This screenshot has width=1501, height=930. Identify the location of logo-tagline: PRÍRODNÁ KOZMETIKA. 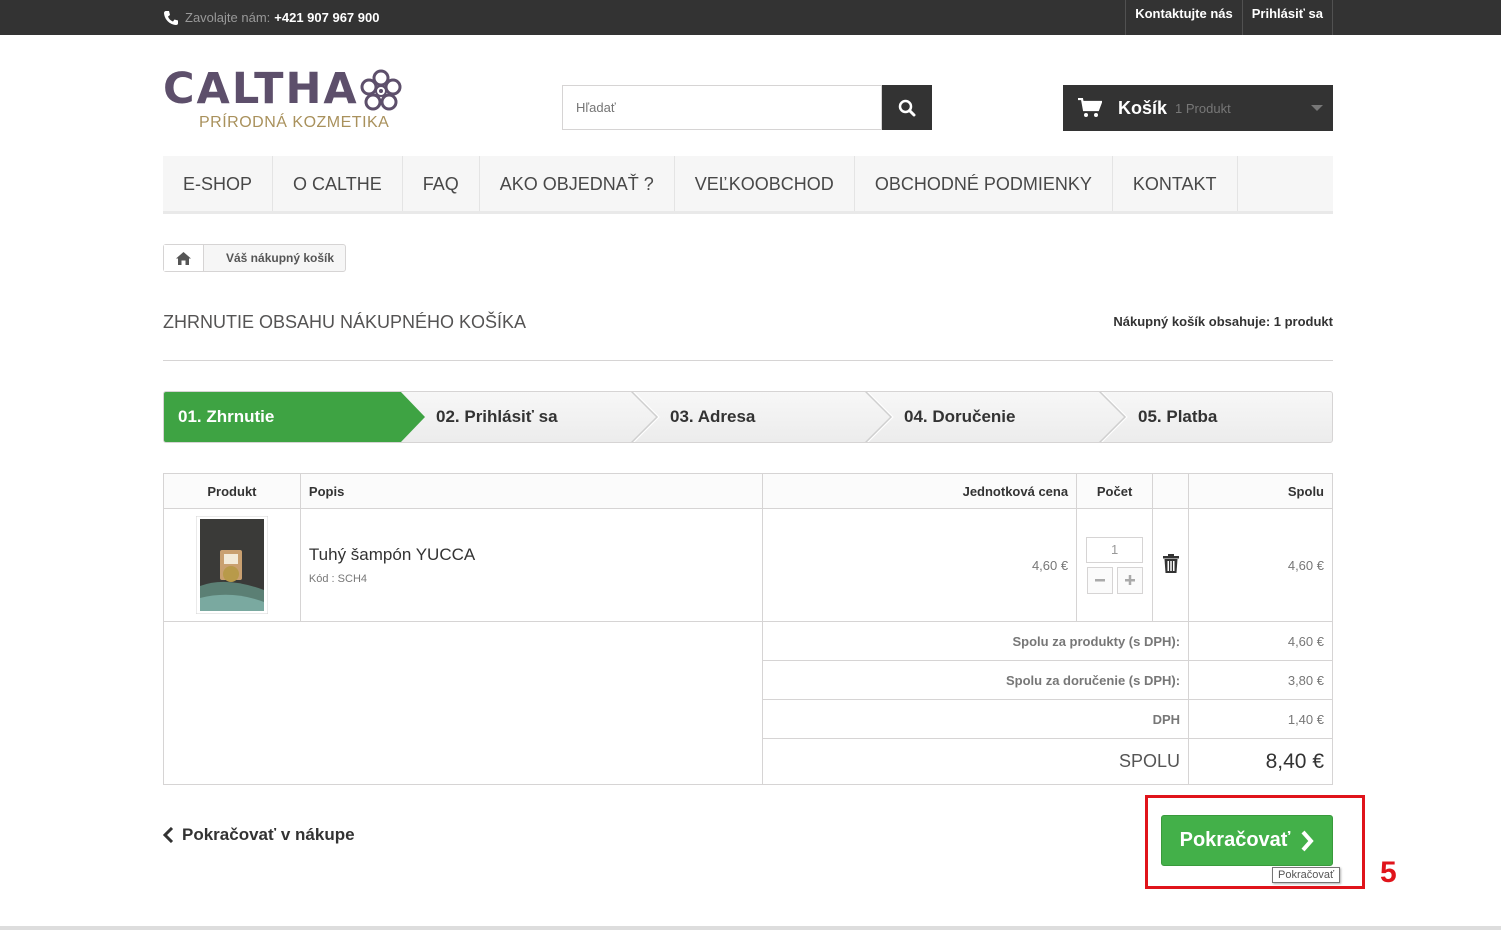
(294, 122).